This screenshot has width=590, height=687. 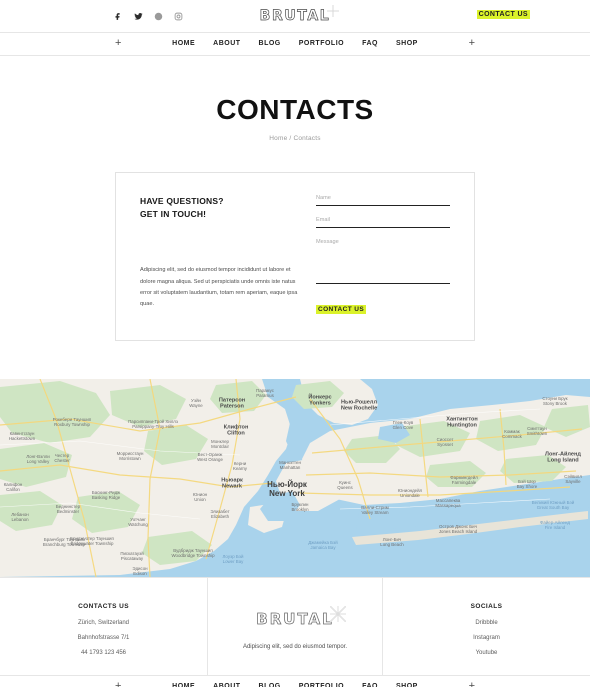 I want to click on footer-nav-item-portfolio: PORTFOLIO, so click(x=321, y=685).